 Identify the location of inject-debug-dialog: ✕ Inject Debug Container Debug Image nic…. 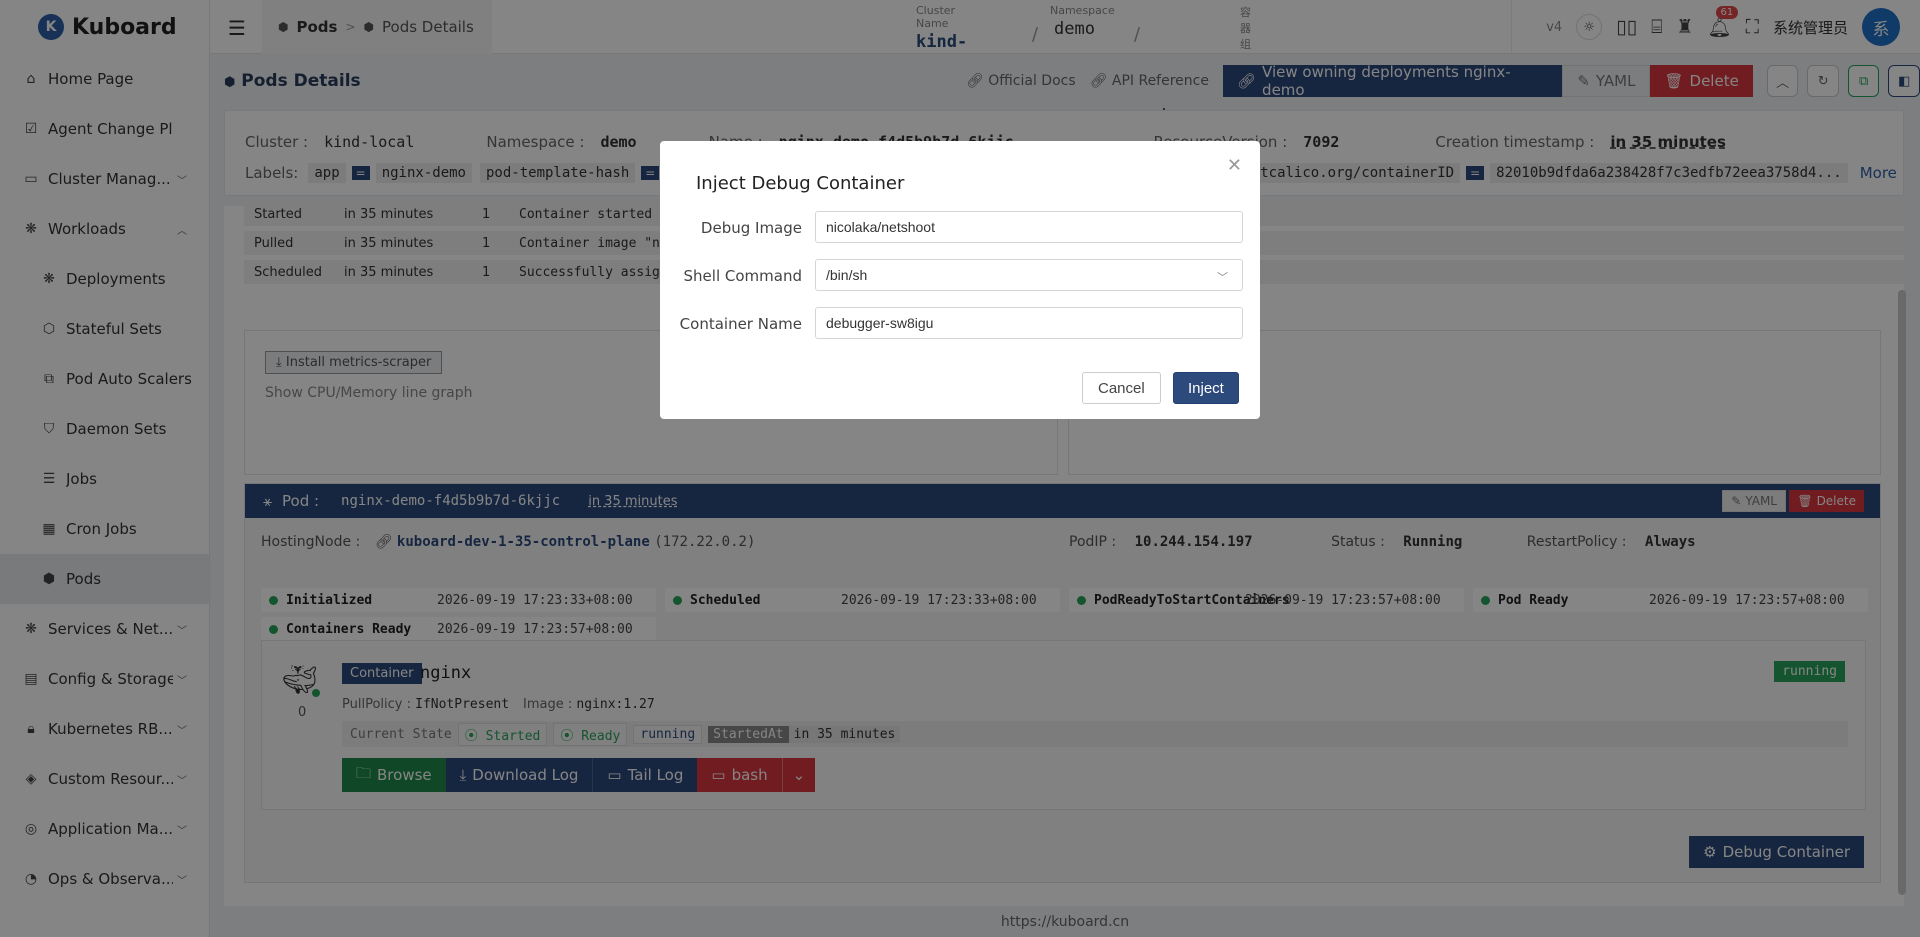
(960, 280).